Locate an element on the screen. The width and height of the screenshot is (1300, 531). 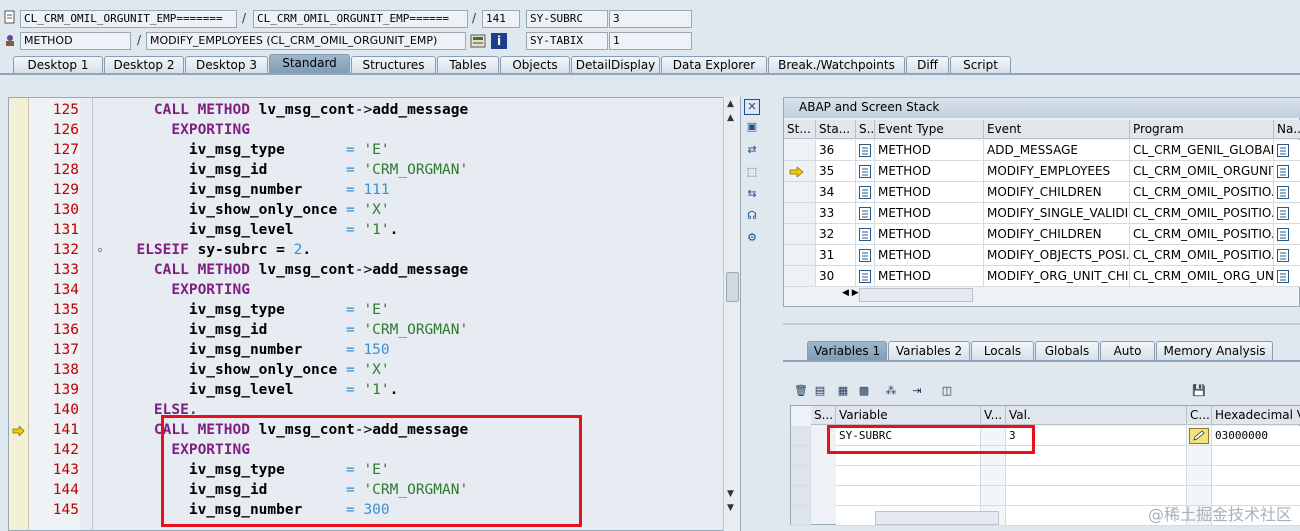
services-icon: ☊ is located at coordinates (752, 217).